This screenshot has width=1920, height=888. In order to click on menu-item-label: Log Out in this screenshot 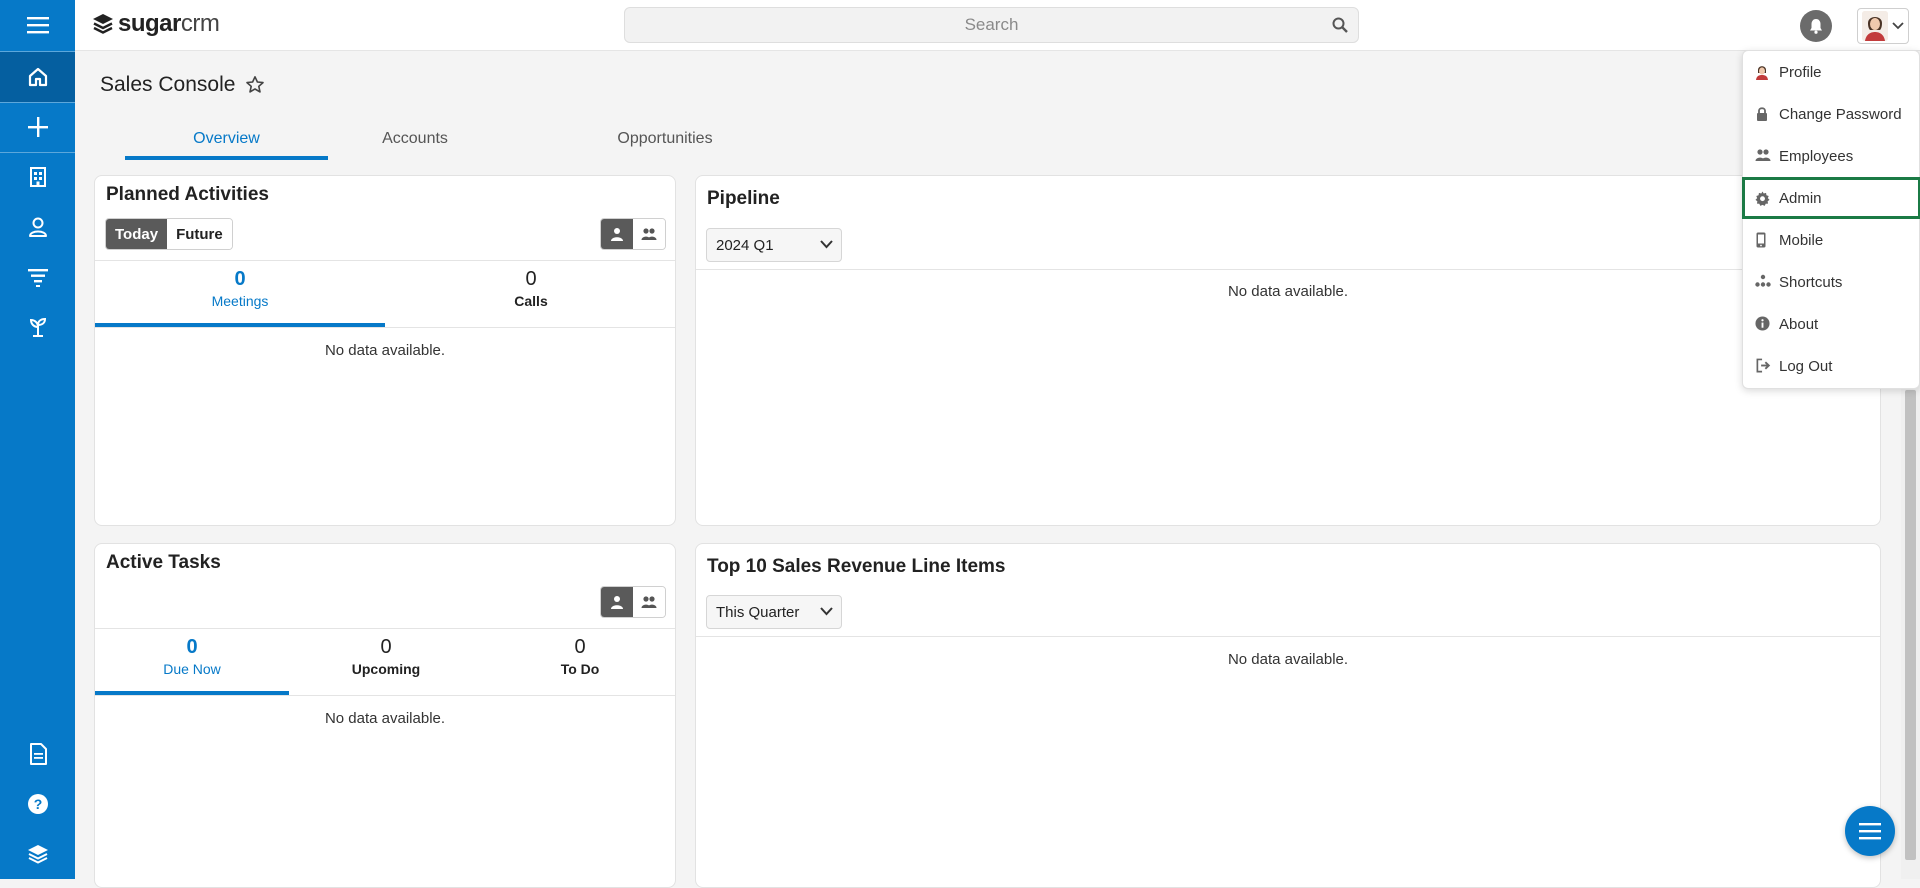, I will do `click(1806, 366)`.